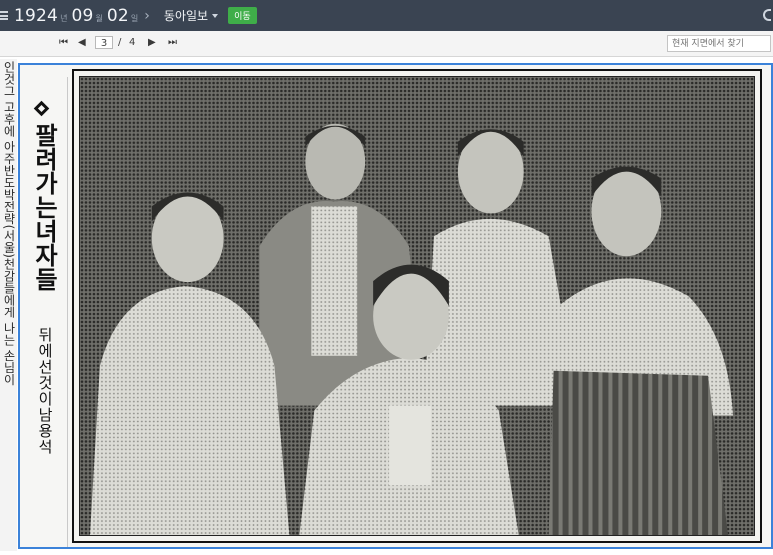 The height and width of the screenshot is (555, 773). I want to click on next-page-icon: ▶, so click(152, 43).